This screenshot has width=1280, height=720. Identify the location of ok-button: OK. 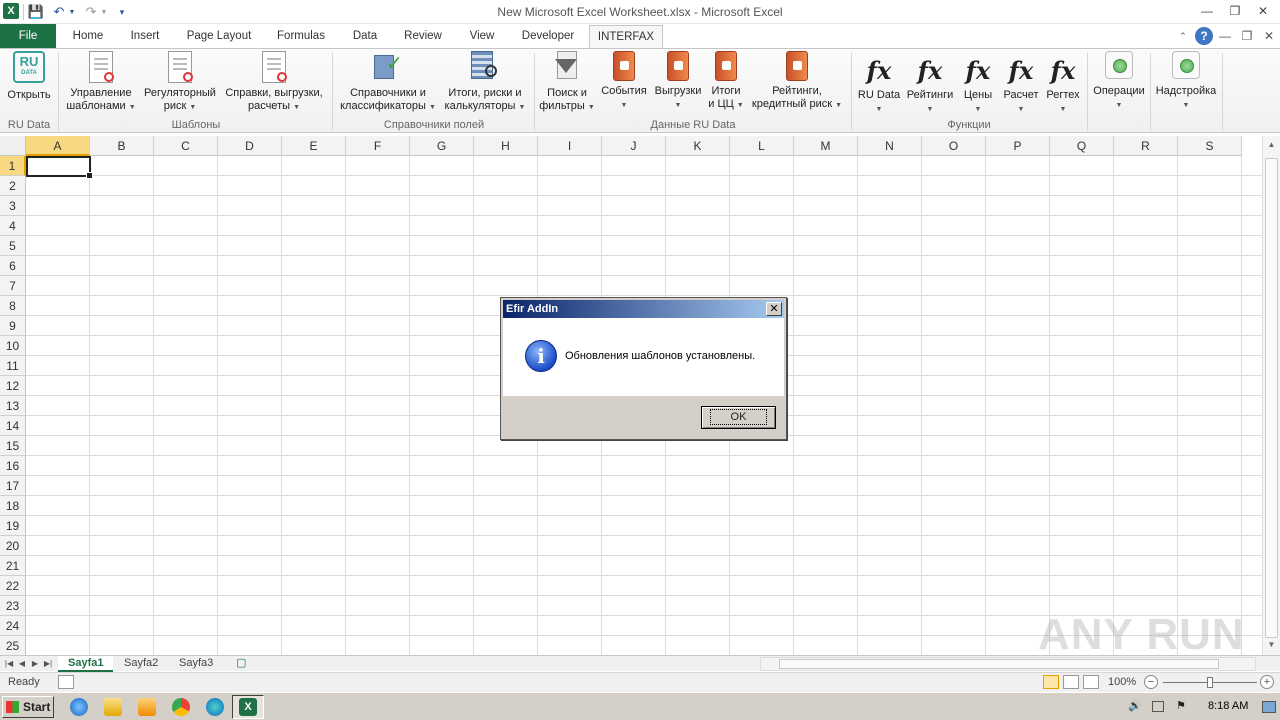
(738, 417).